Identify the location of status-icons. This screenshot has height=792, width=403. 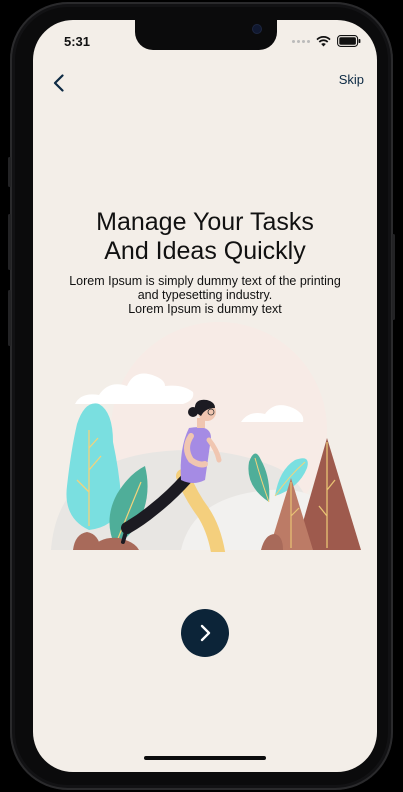
(326, 41).